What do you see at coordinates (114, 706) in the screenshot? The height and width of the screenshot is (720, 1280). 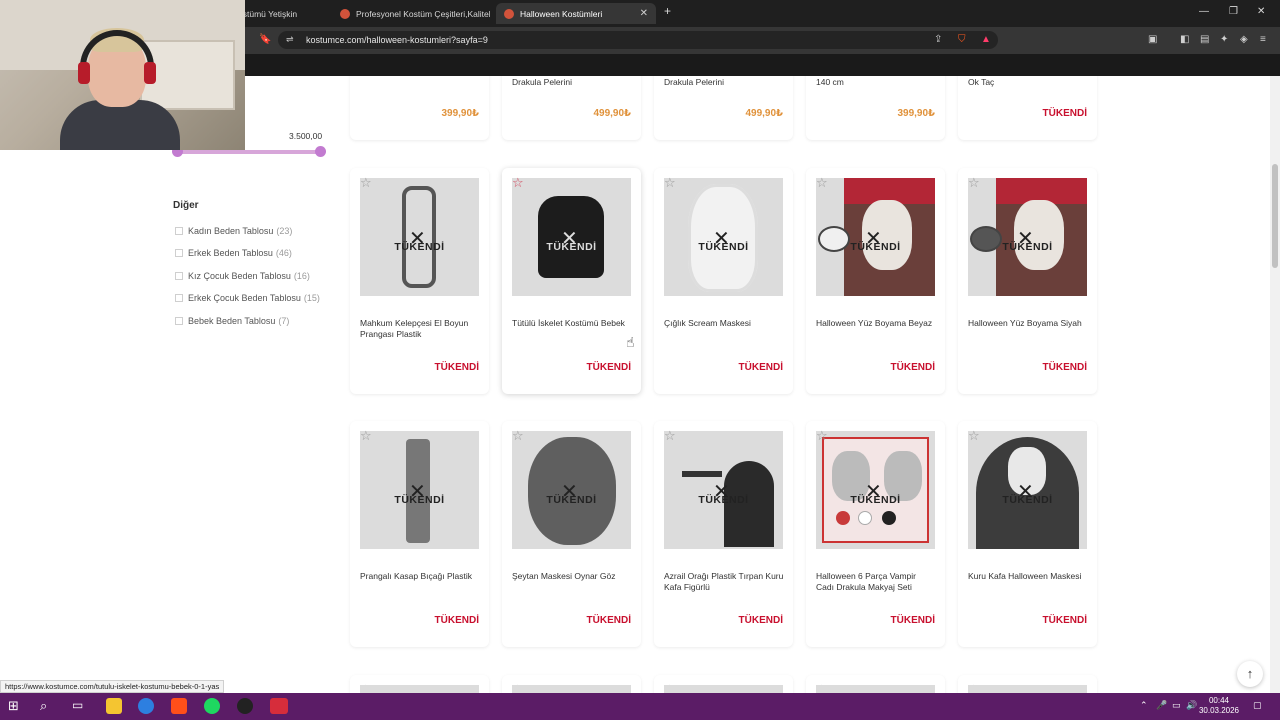 I see `file-explorer-icon` at bounding box center [114, 706].